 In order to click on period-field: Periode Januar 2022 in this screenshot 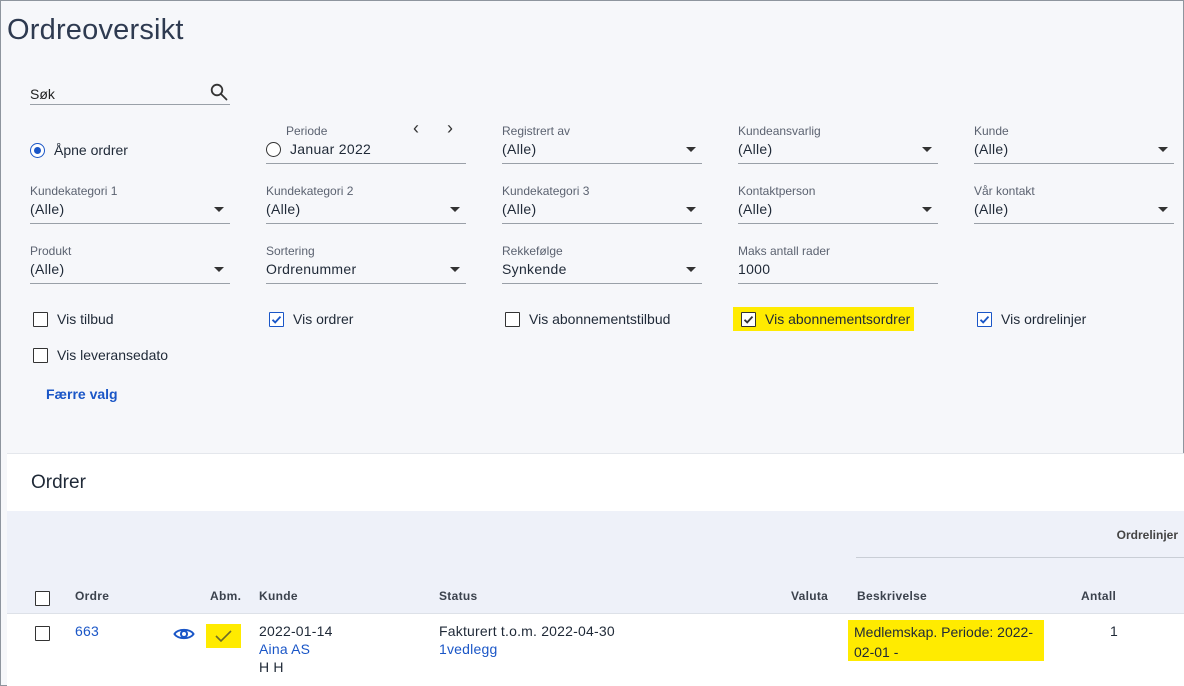, I will do `click(366, 144)`.